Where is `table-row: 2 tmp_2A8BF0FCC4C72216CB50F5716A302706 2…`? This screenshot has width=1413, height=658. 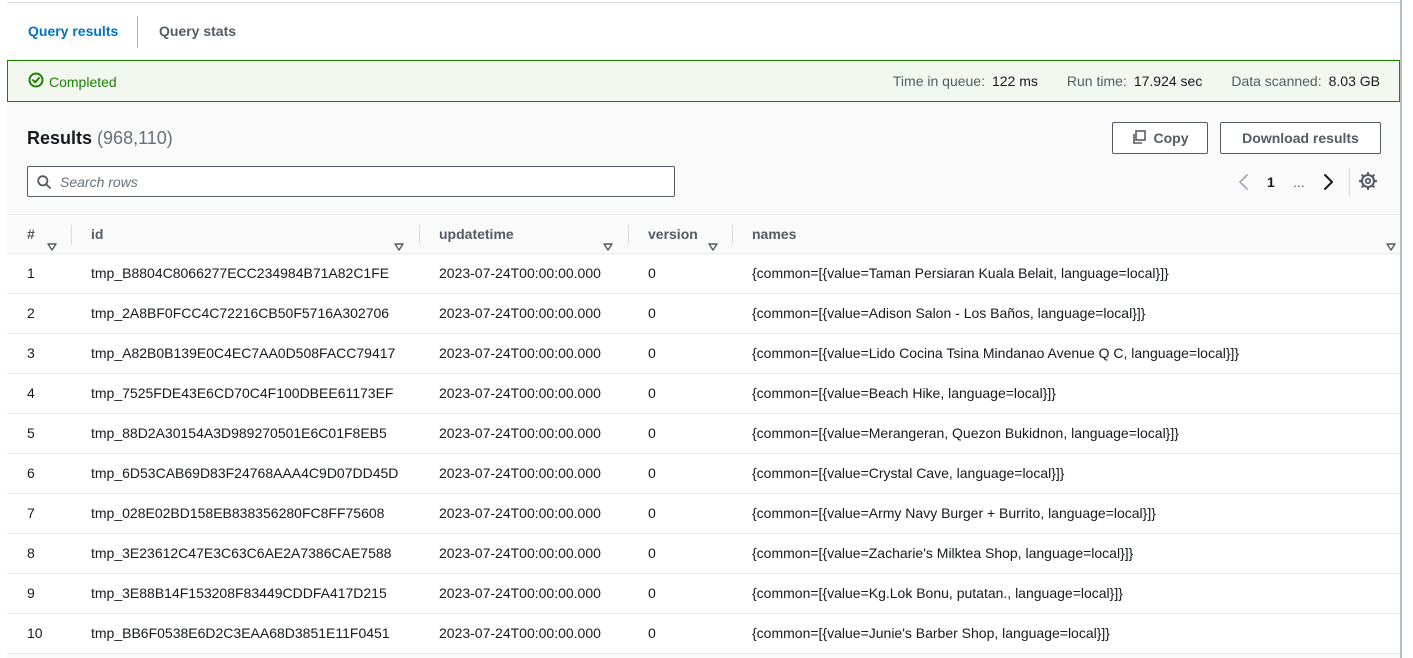 table-row: 2 tmp_2A8BF0FCC4C72216CB50F5716A302706 2… is located at coordinates (703, 314).